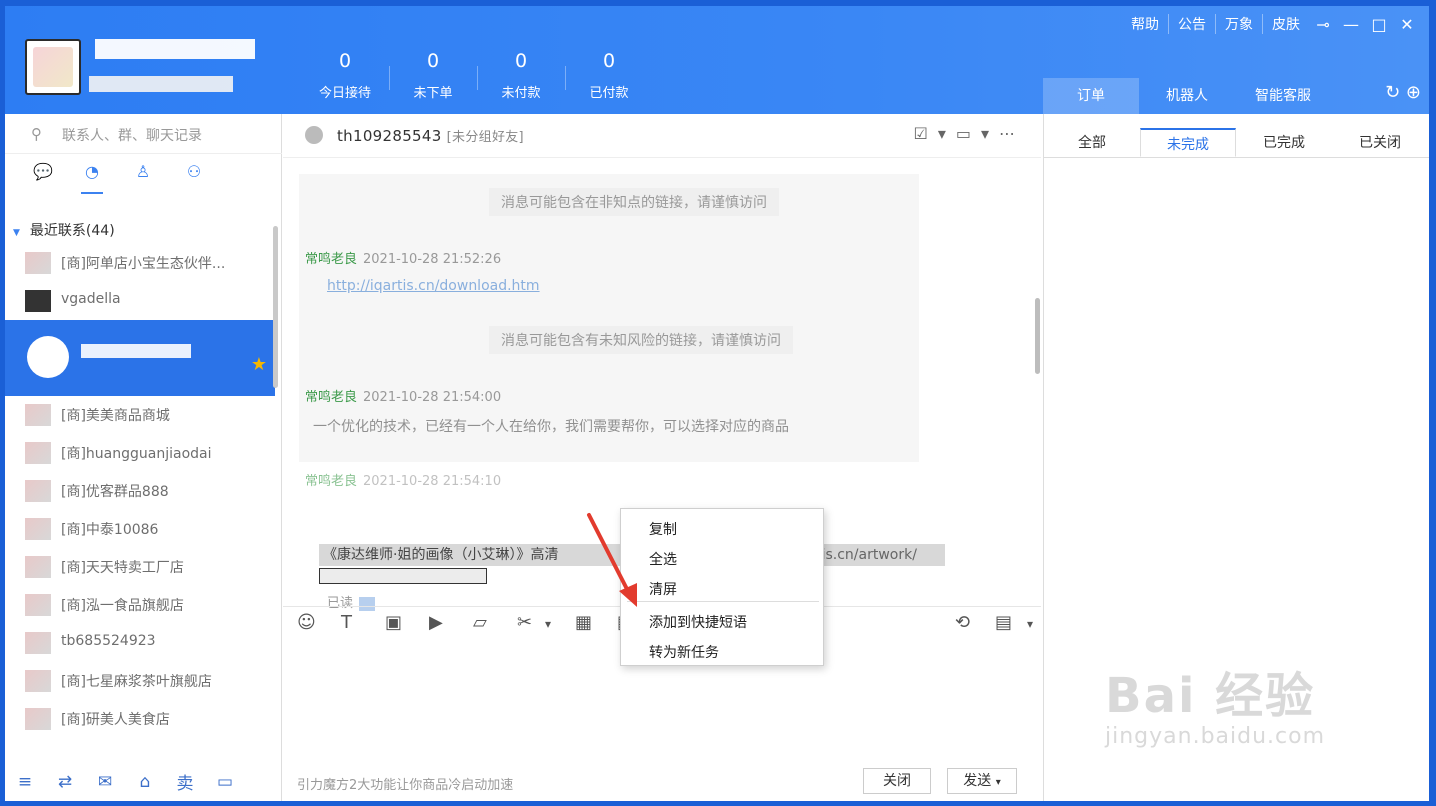 The image size is (1436, 806). I want to click on divider, so click(565, 78).